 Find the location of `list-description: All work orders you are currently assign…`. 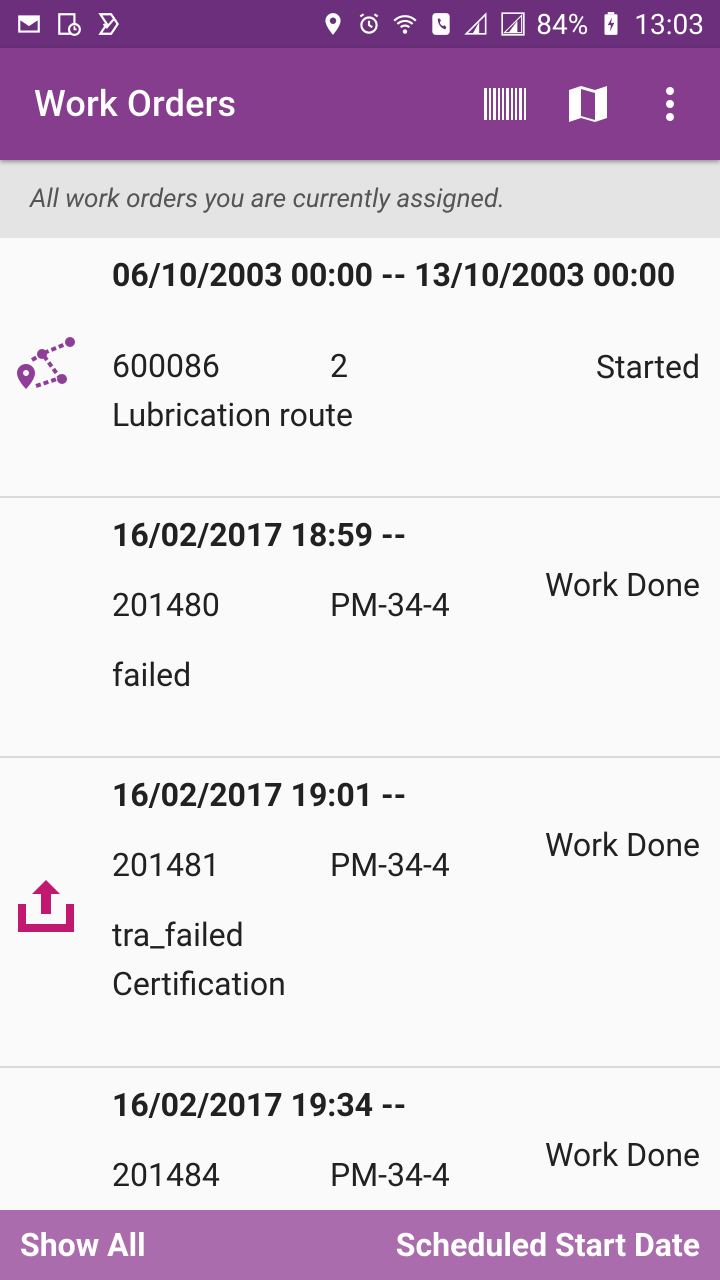

list-description: All work orders you are currently assign… is located at coordinates (360, 199).